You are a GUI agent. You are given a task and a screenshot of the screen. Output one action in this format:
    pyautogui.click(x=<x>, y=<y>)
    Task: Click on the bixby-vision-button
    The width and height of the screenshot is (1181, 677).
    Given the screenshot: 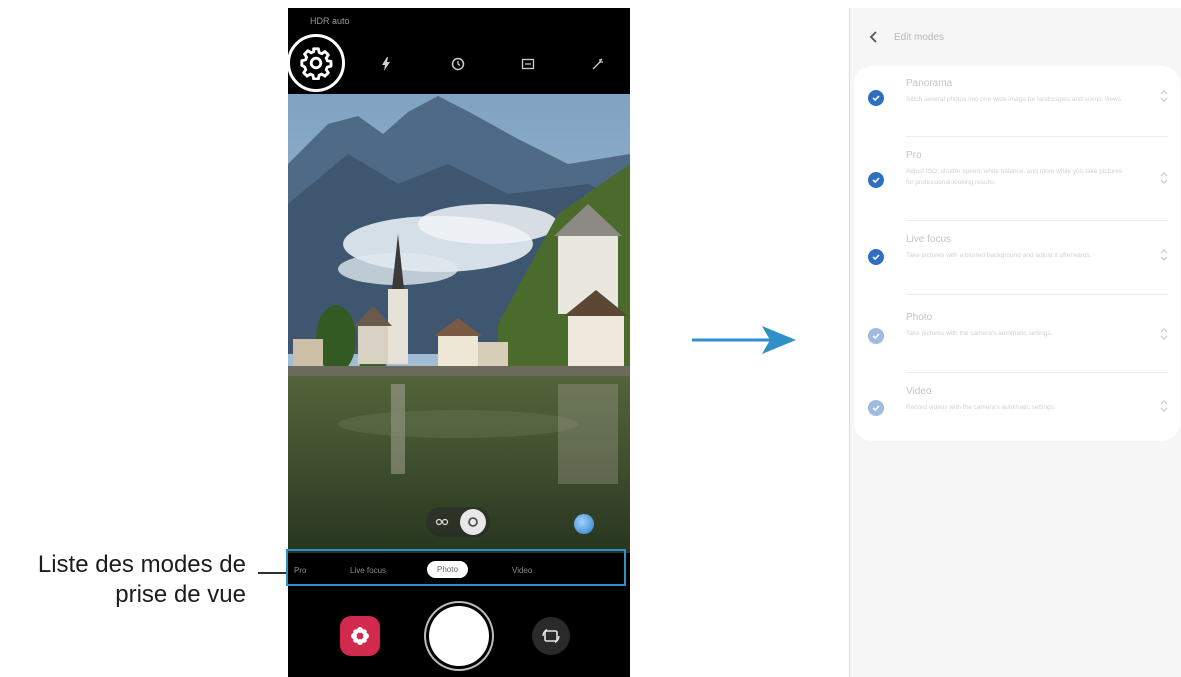 What is the action you would take?
    pyautogui.click(x=360, y=636)
    